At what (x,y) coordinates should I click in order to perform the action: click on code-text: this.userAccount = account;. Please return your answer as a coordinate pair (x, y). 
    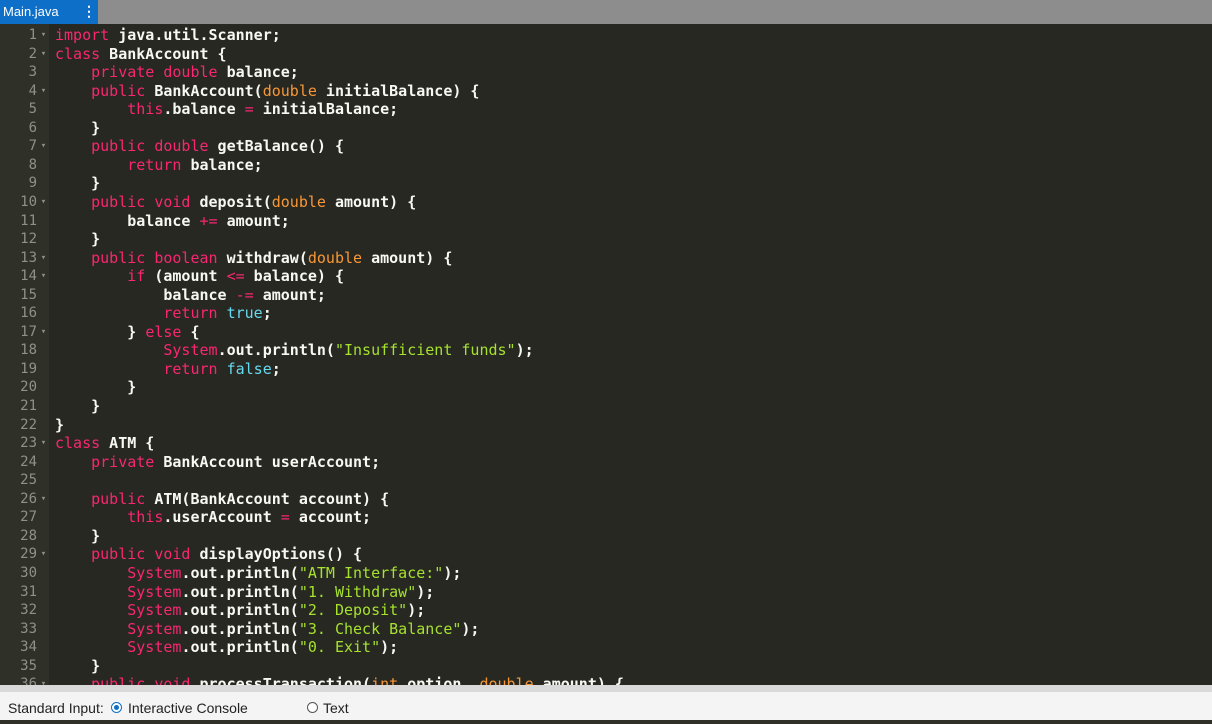
    Looking at the image, I should click on (249, 517).